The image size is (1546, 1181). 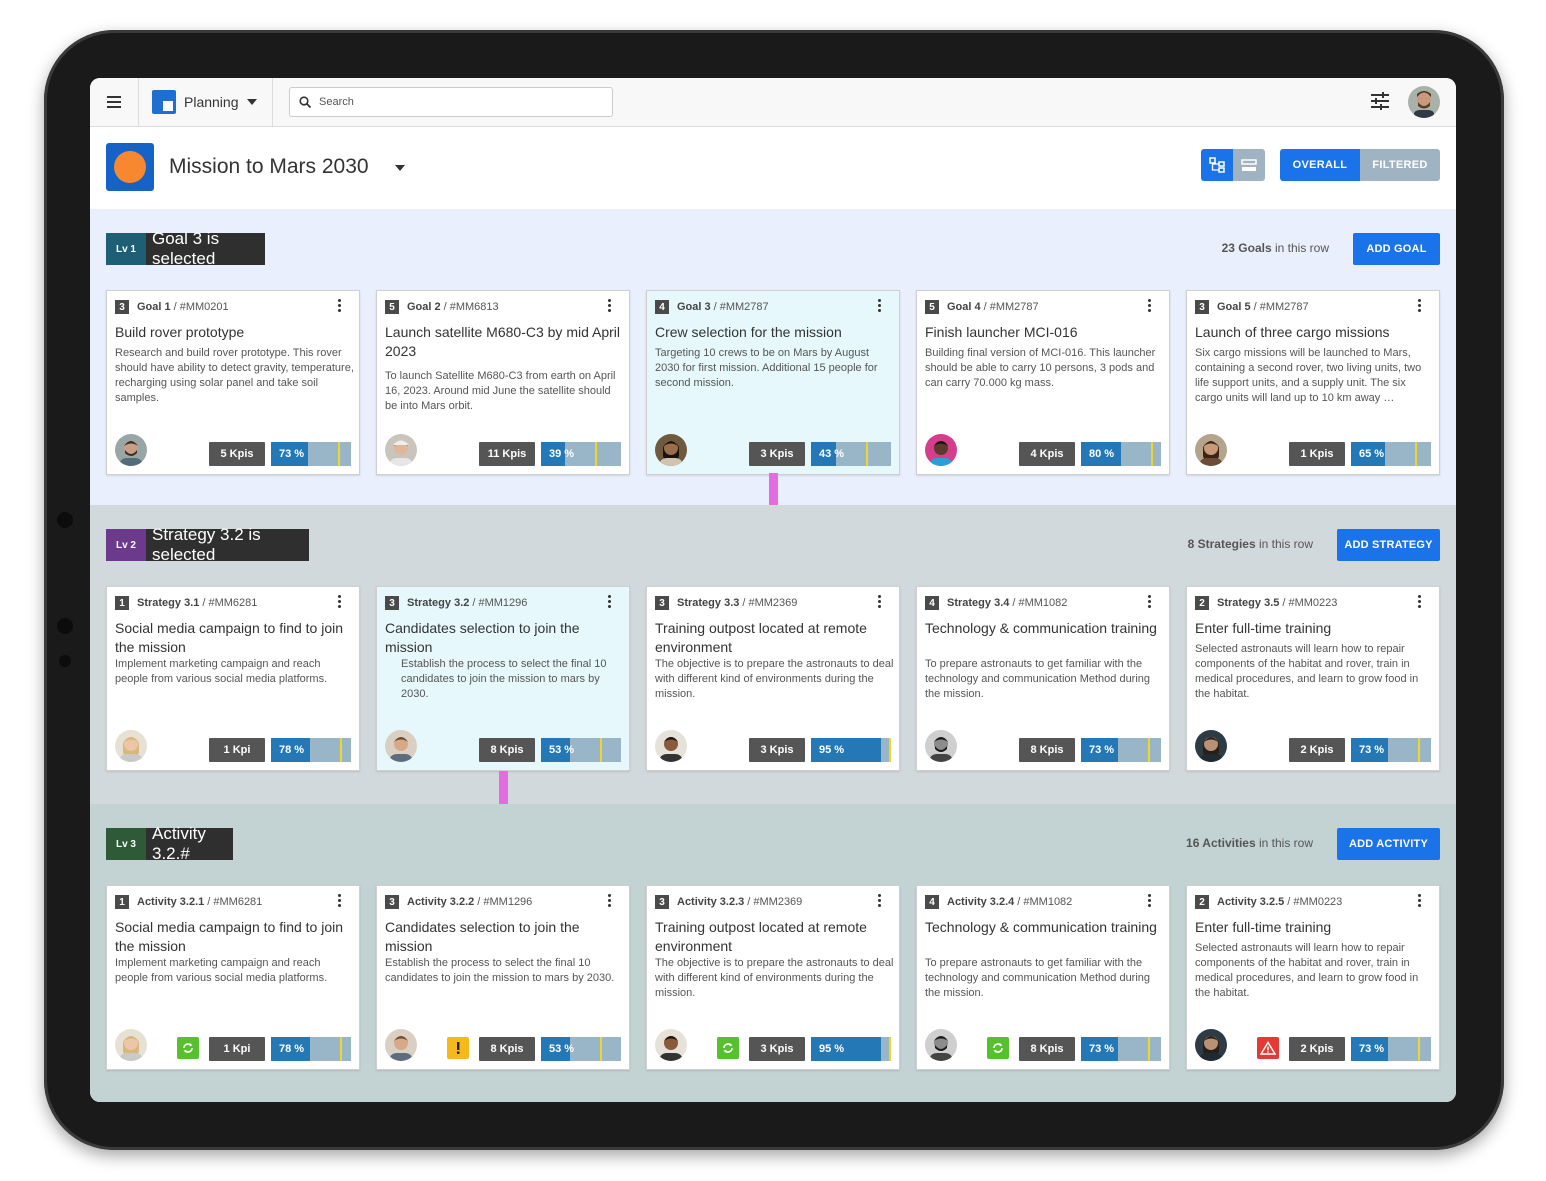 What do you see at coordinates (1388, 844) in the screenshot?
I see `add-button: ADD ACTIVITY` at bounding box center [1388, 844].